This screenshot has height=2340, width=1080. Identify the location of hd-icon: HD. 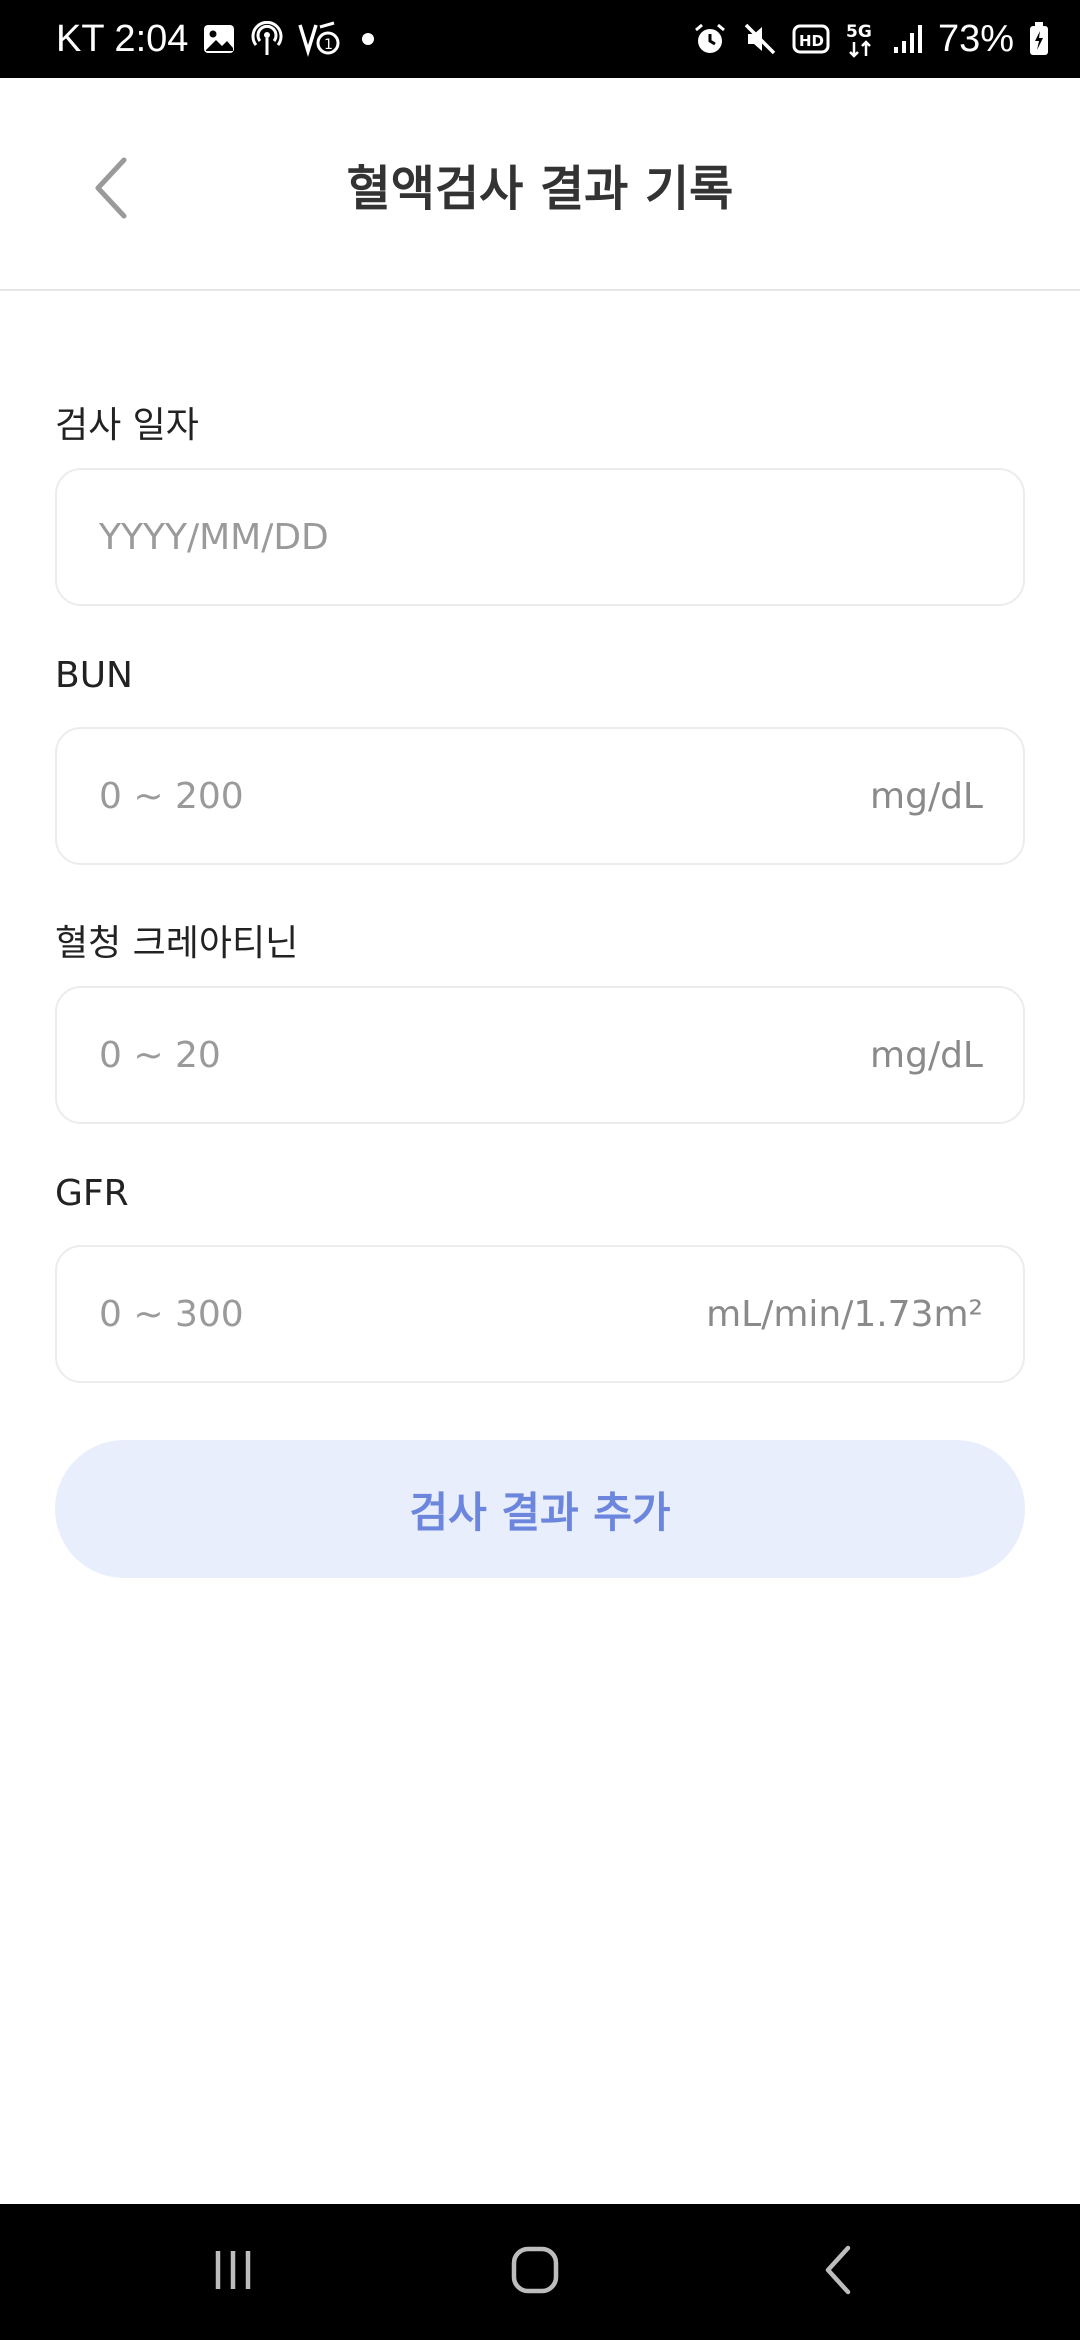
(811, 39).